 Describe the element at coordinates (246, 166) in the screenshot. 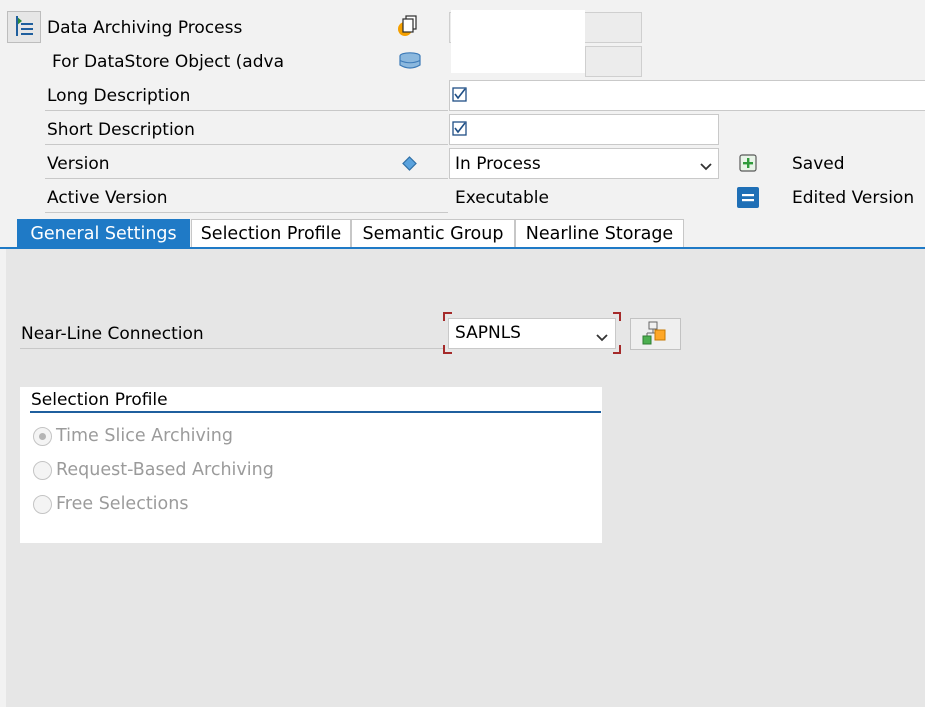

I see `version-label: Version` at that location.